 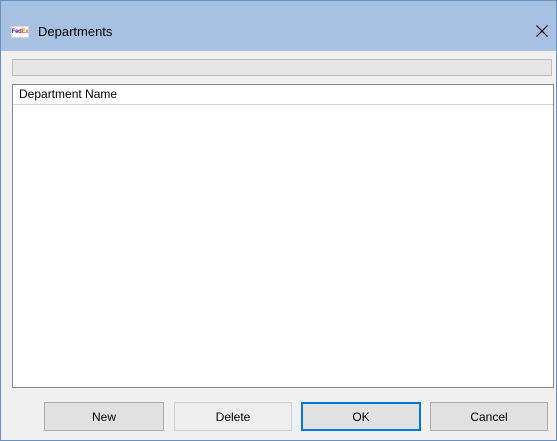 What do you see at coordinates (104, 416) in the screenshot?
I see `new-button: New` at bounding box center [104, 416].